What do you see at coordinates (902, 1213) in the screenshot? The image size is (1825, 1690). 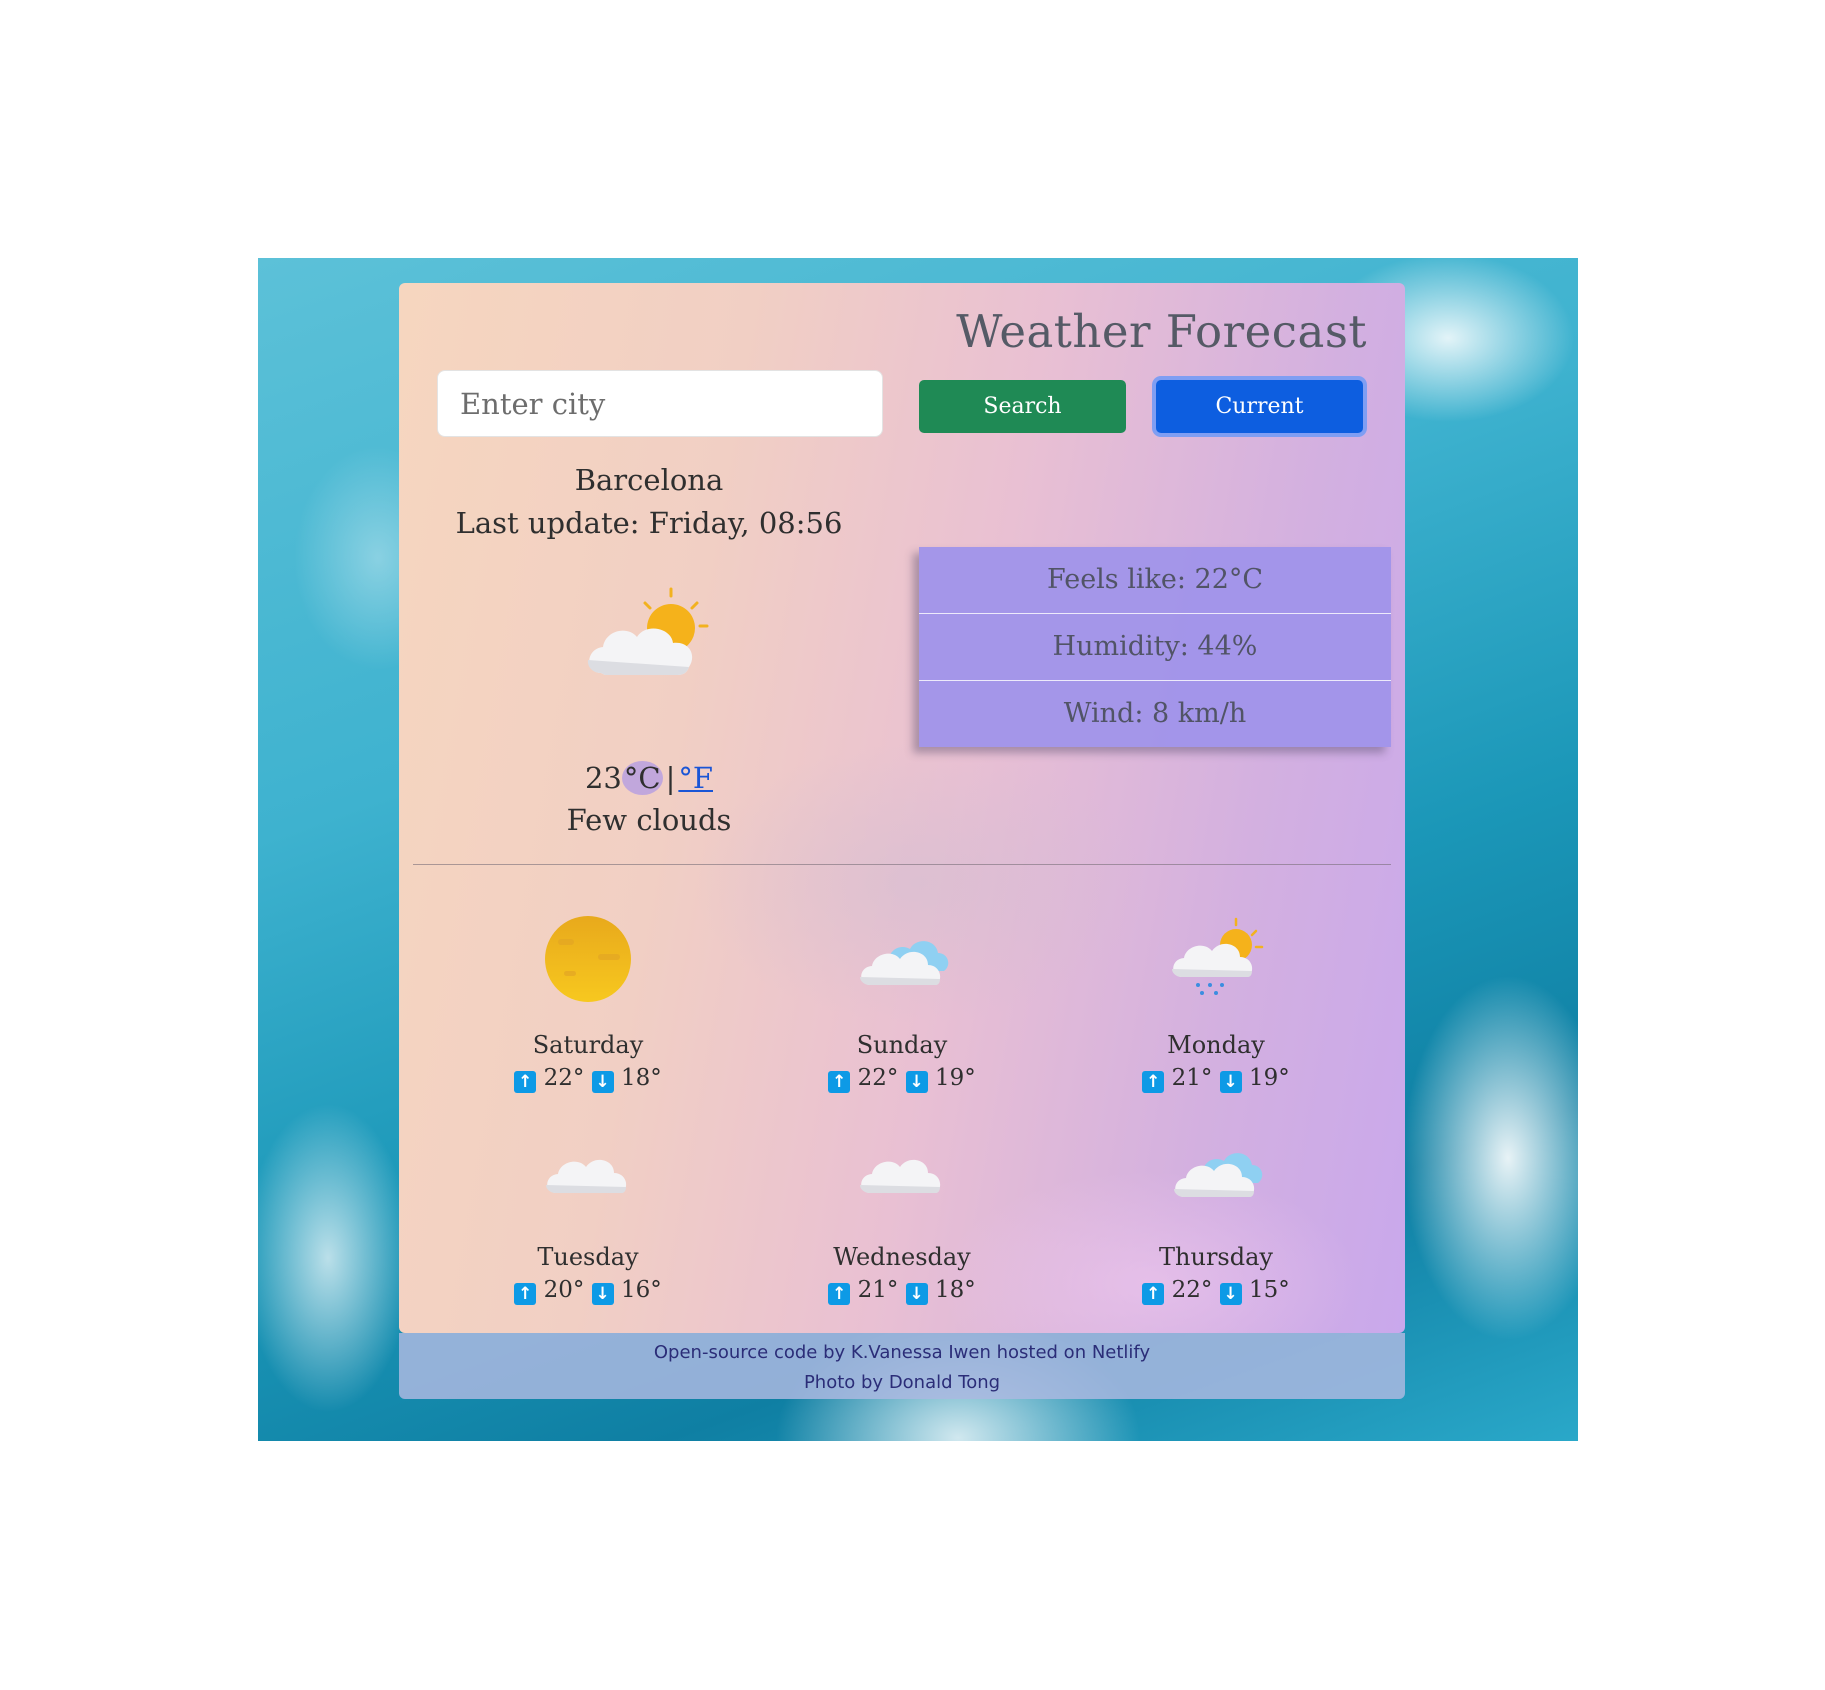 I see `forecast-day: Wednesday ↑ 21° ↓ 18°` at bounding box center [902, 1213].